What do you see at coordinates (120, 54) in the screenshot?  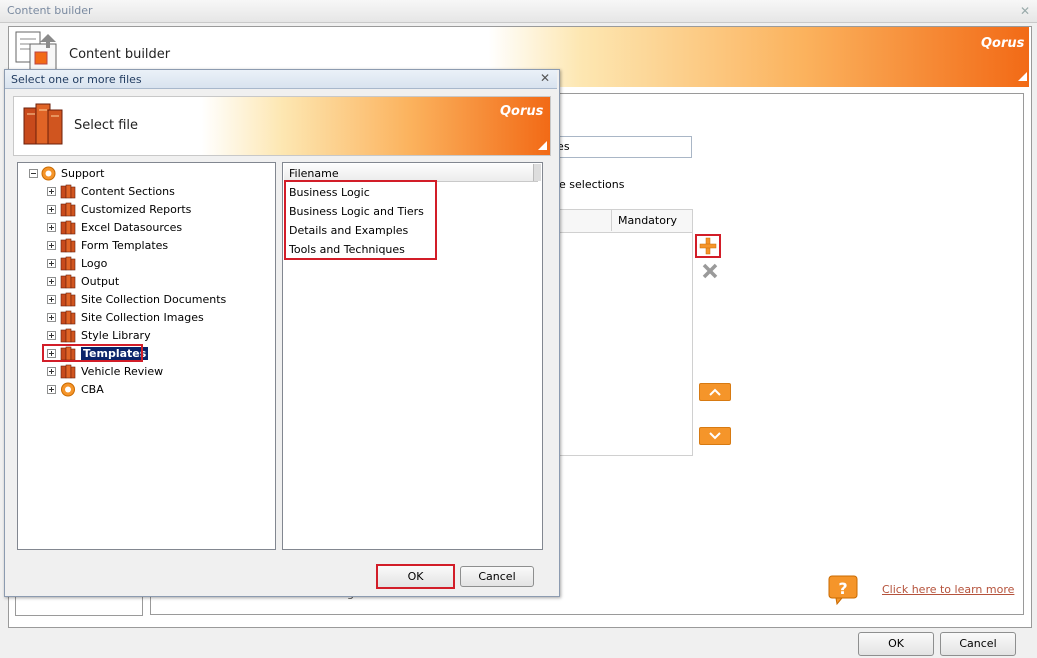 I see `outer-header-title: Content builder` at bounding box center [120, 54].